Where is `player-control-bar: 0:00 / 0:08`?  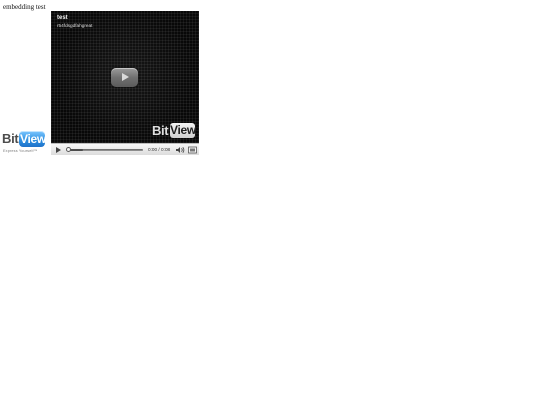
player-control-bar: 0:00 / 0:08 is located at coordinates (125, 149).